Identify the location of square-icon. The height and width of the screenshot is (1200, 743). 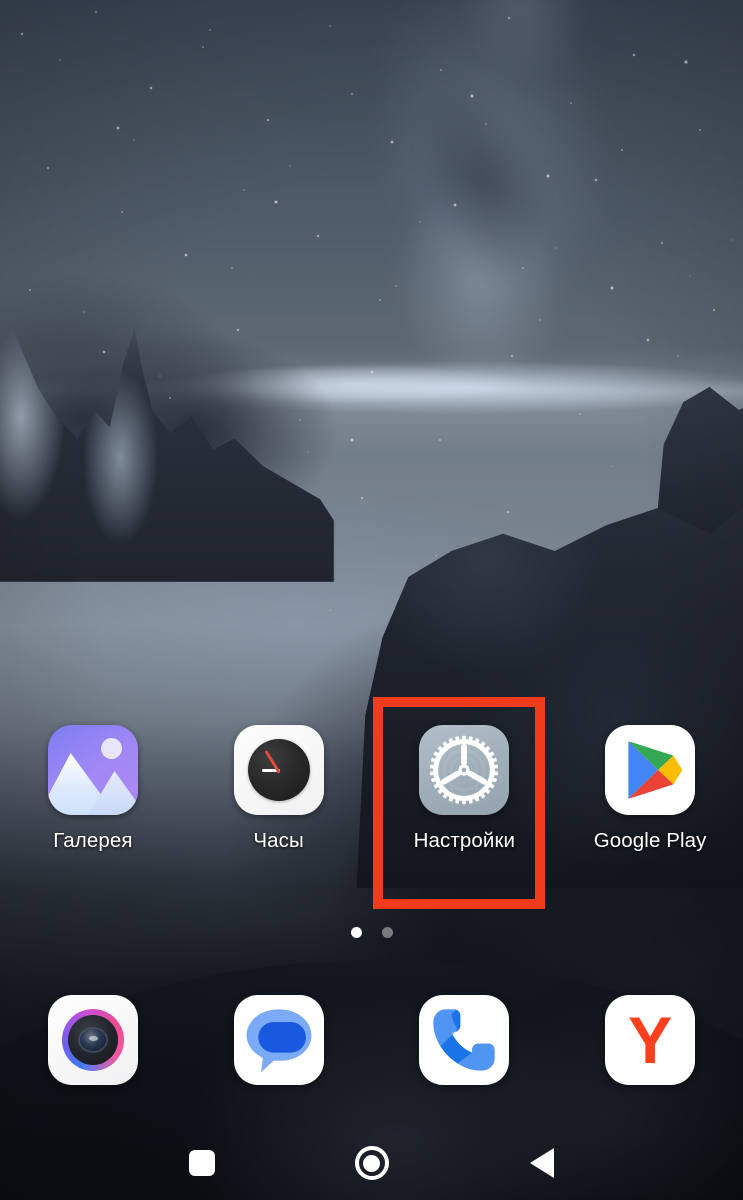
(201, 1163).